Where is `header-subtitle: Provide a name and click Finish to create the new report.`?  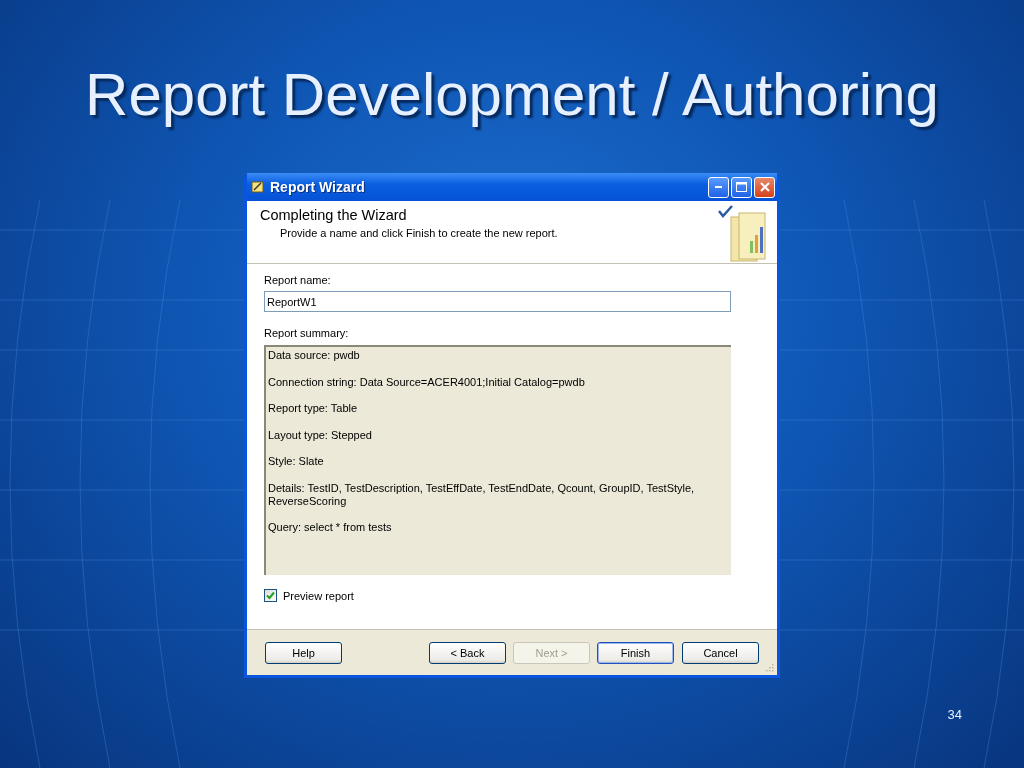 header-subtitle: Provide a name and click Finish to create the new report. is located at coordinates (419, 233).